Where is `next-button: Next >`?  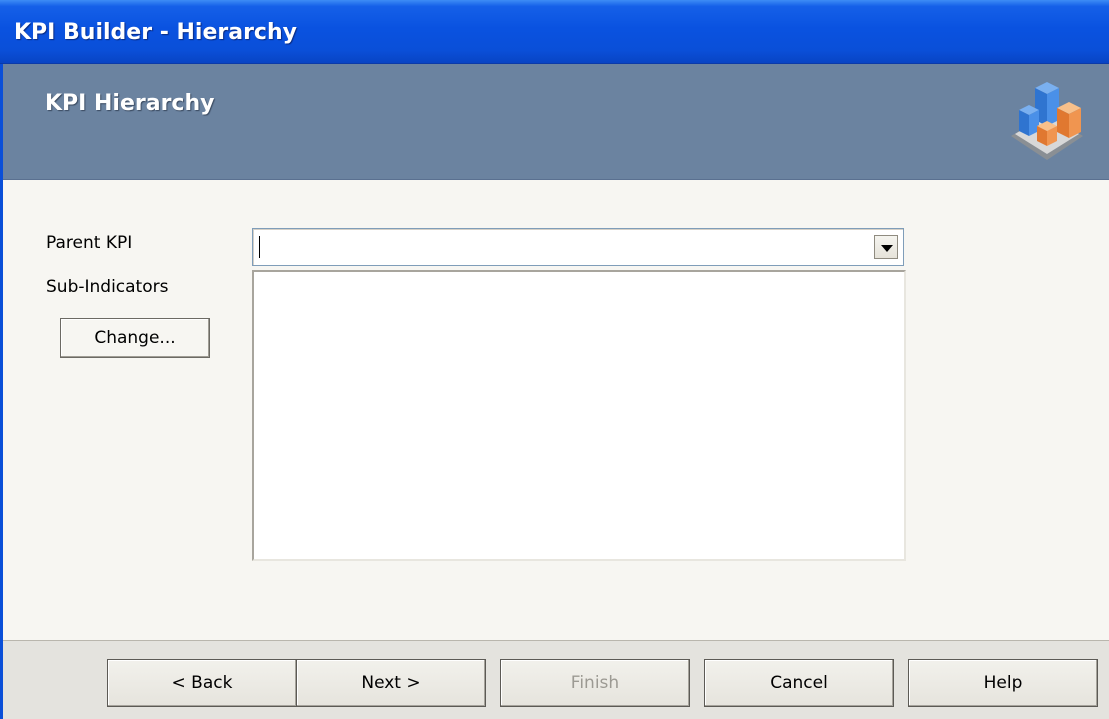
next-button: Next > is located at coordinates (391, 683).